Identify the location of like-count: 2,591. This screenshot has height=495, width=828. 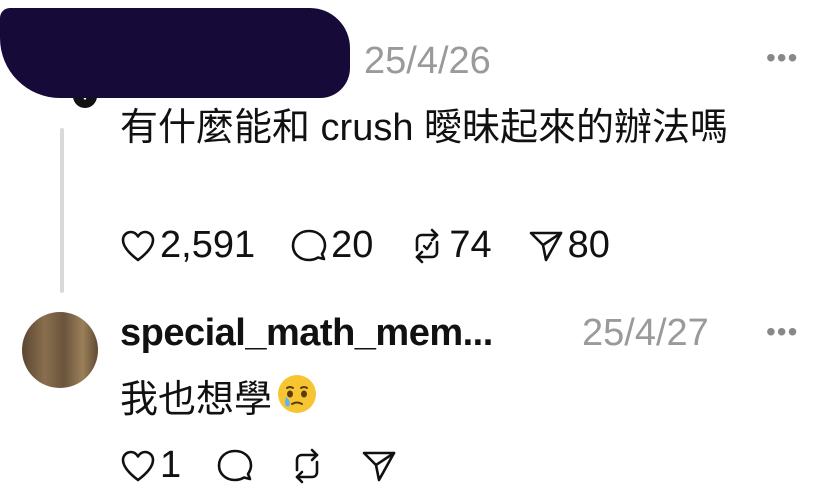
(208, 245).